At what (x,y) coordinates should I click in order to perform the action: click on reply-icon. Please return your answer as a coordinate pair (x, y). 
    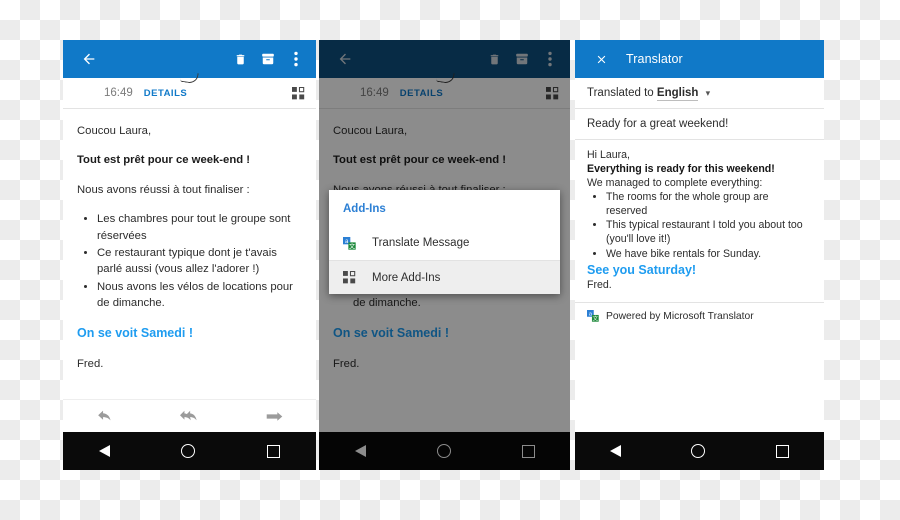
    Looking at the image, I should click on (105, 416).